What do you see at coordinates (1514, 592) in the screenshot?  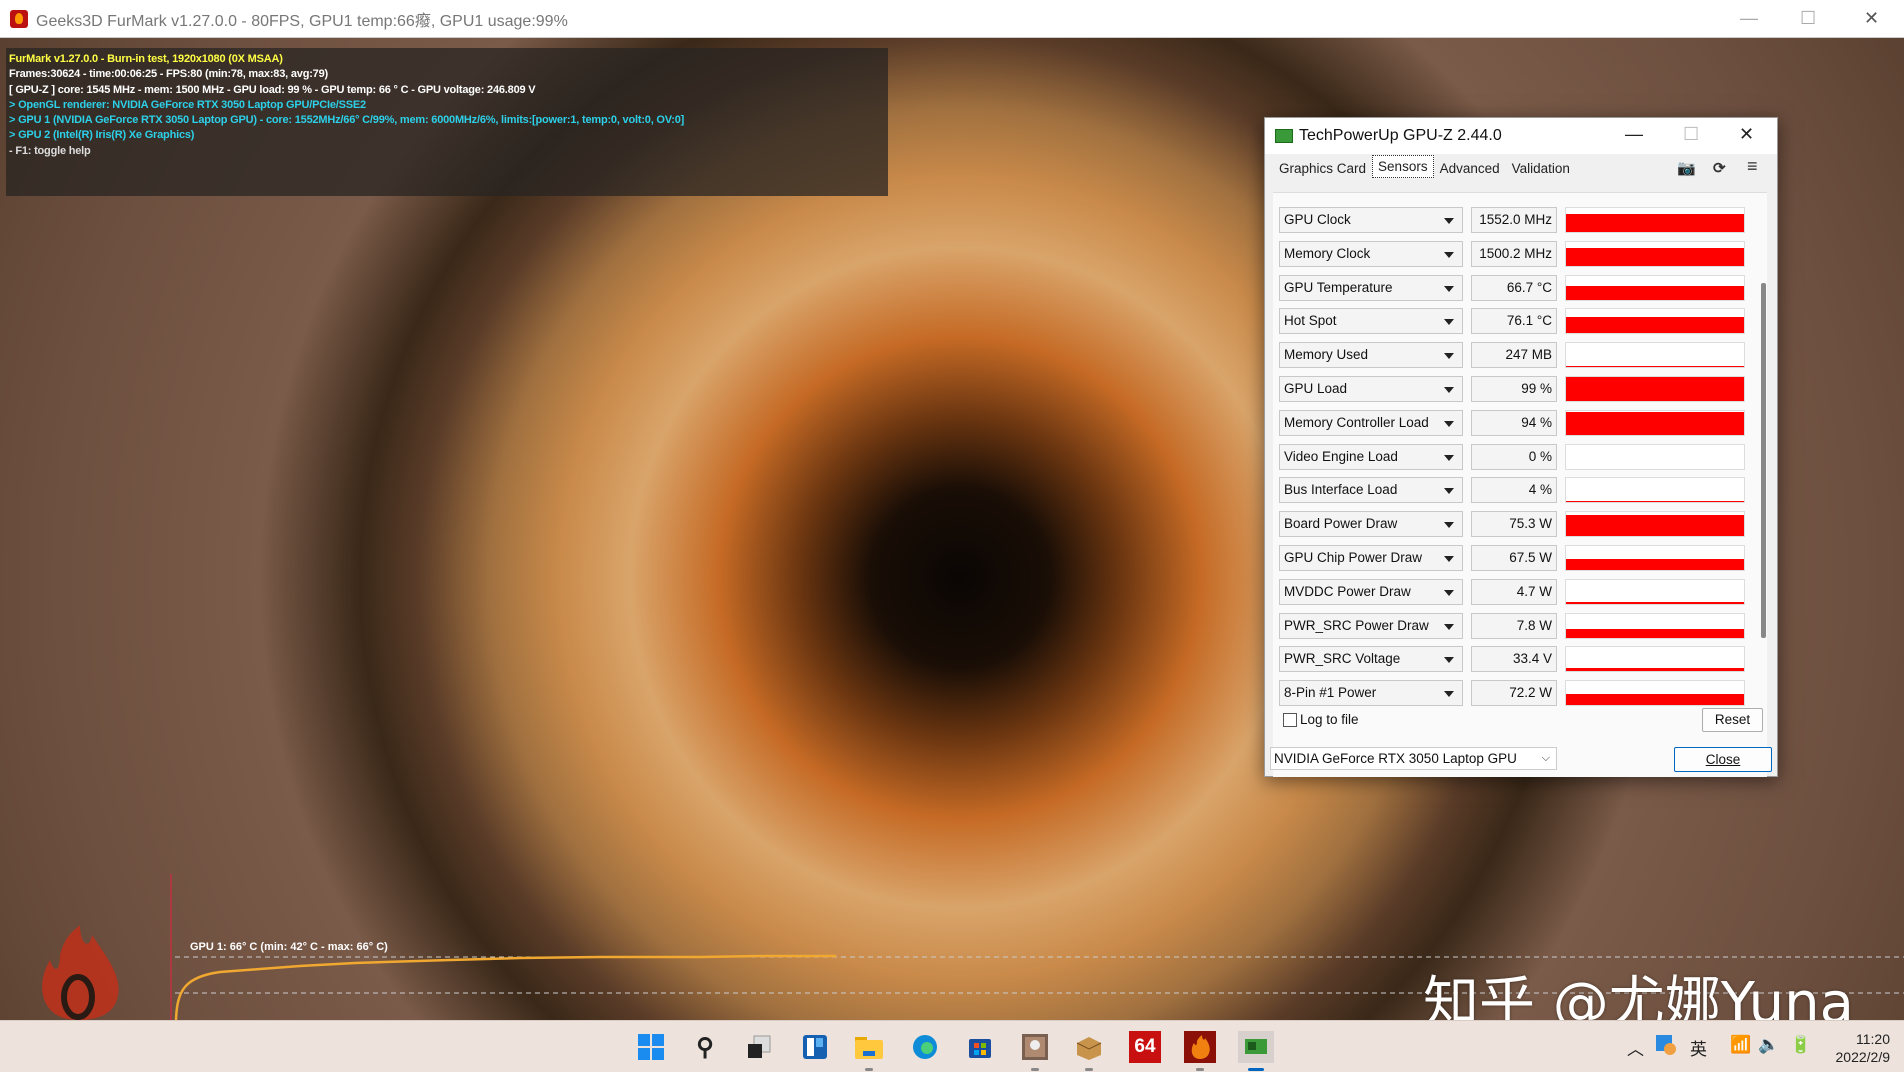 I see `sensor-row: MVDDC Power Draw 4.7 W` at bounding box center [1514, 592].